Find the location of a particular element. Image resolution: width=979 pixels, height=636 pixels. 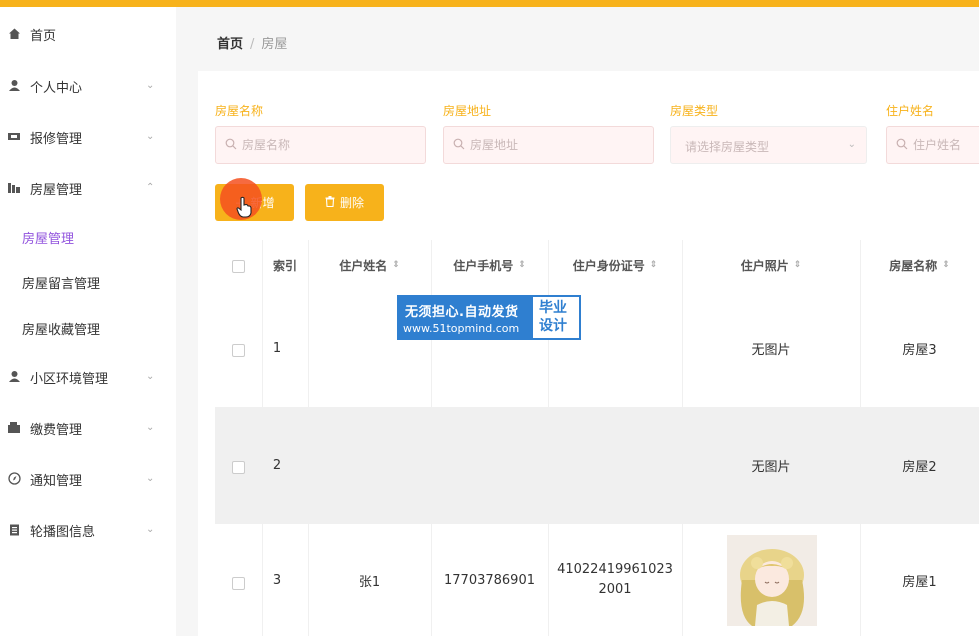

submenu-item-house-message: 房屋留言管理 is located at coordinates (88, 282).